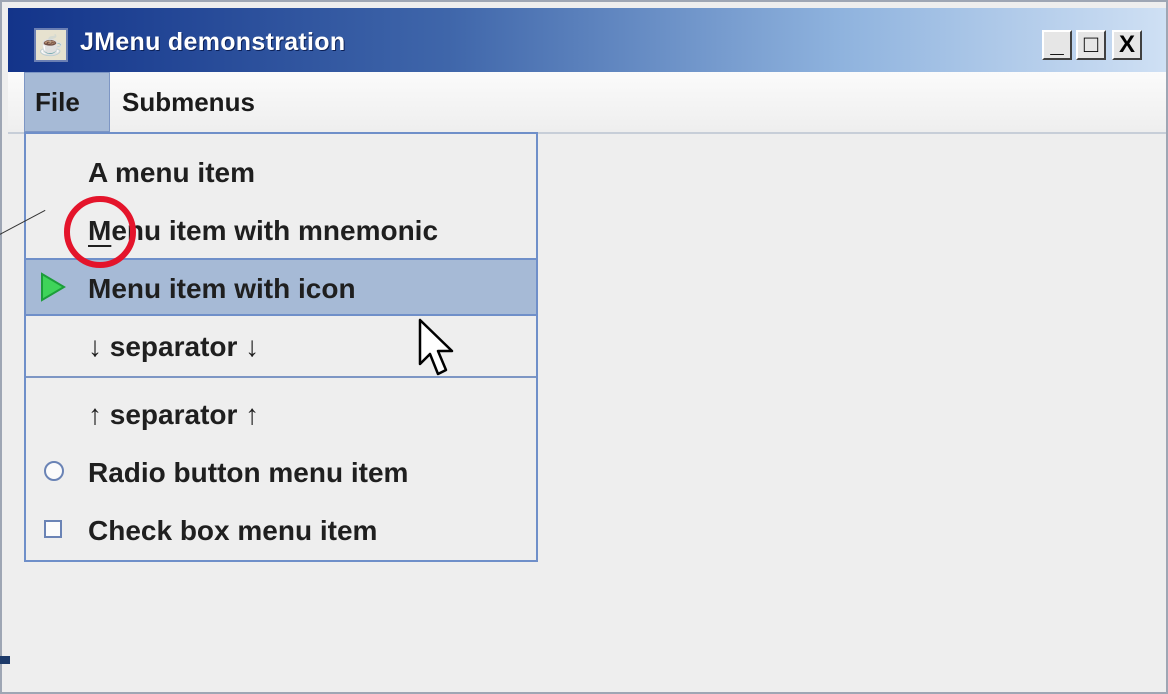 Image resolution: width=1168 pixels, height=694 pixels. What do you see at coordinates (174, 414) in the screenshot?
I see `menu-item-label: ↑ separator ↑` at bounding box center [174, 414].